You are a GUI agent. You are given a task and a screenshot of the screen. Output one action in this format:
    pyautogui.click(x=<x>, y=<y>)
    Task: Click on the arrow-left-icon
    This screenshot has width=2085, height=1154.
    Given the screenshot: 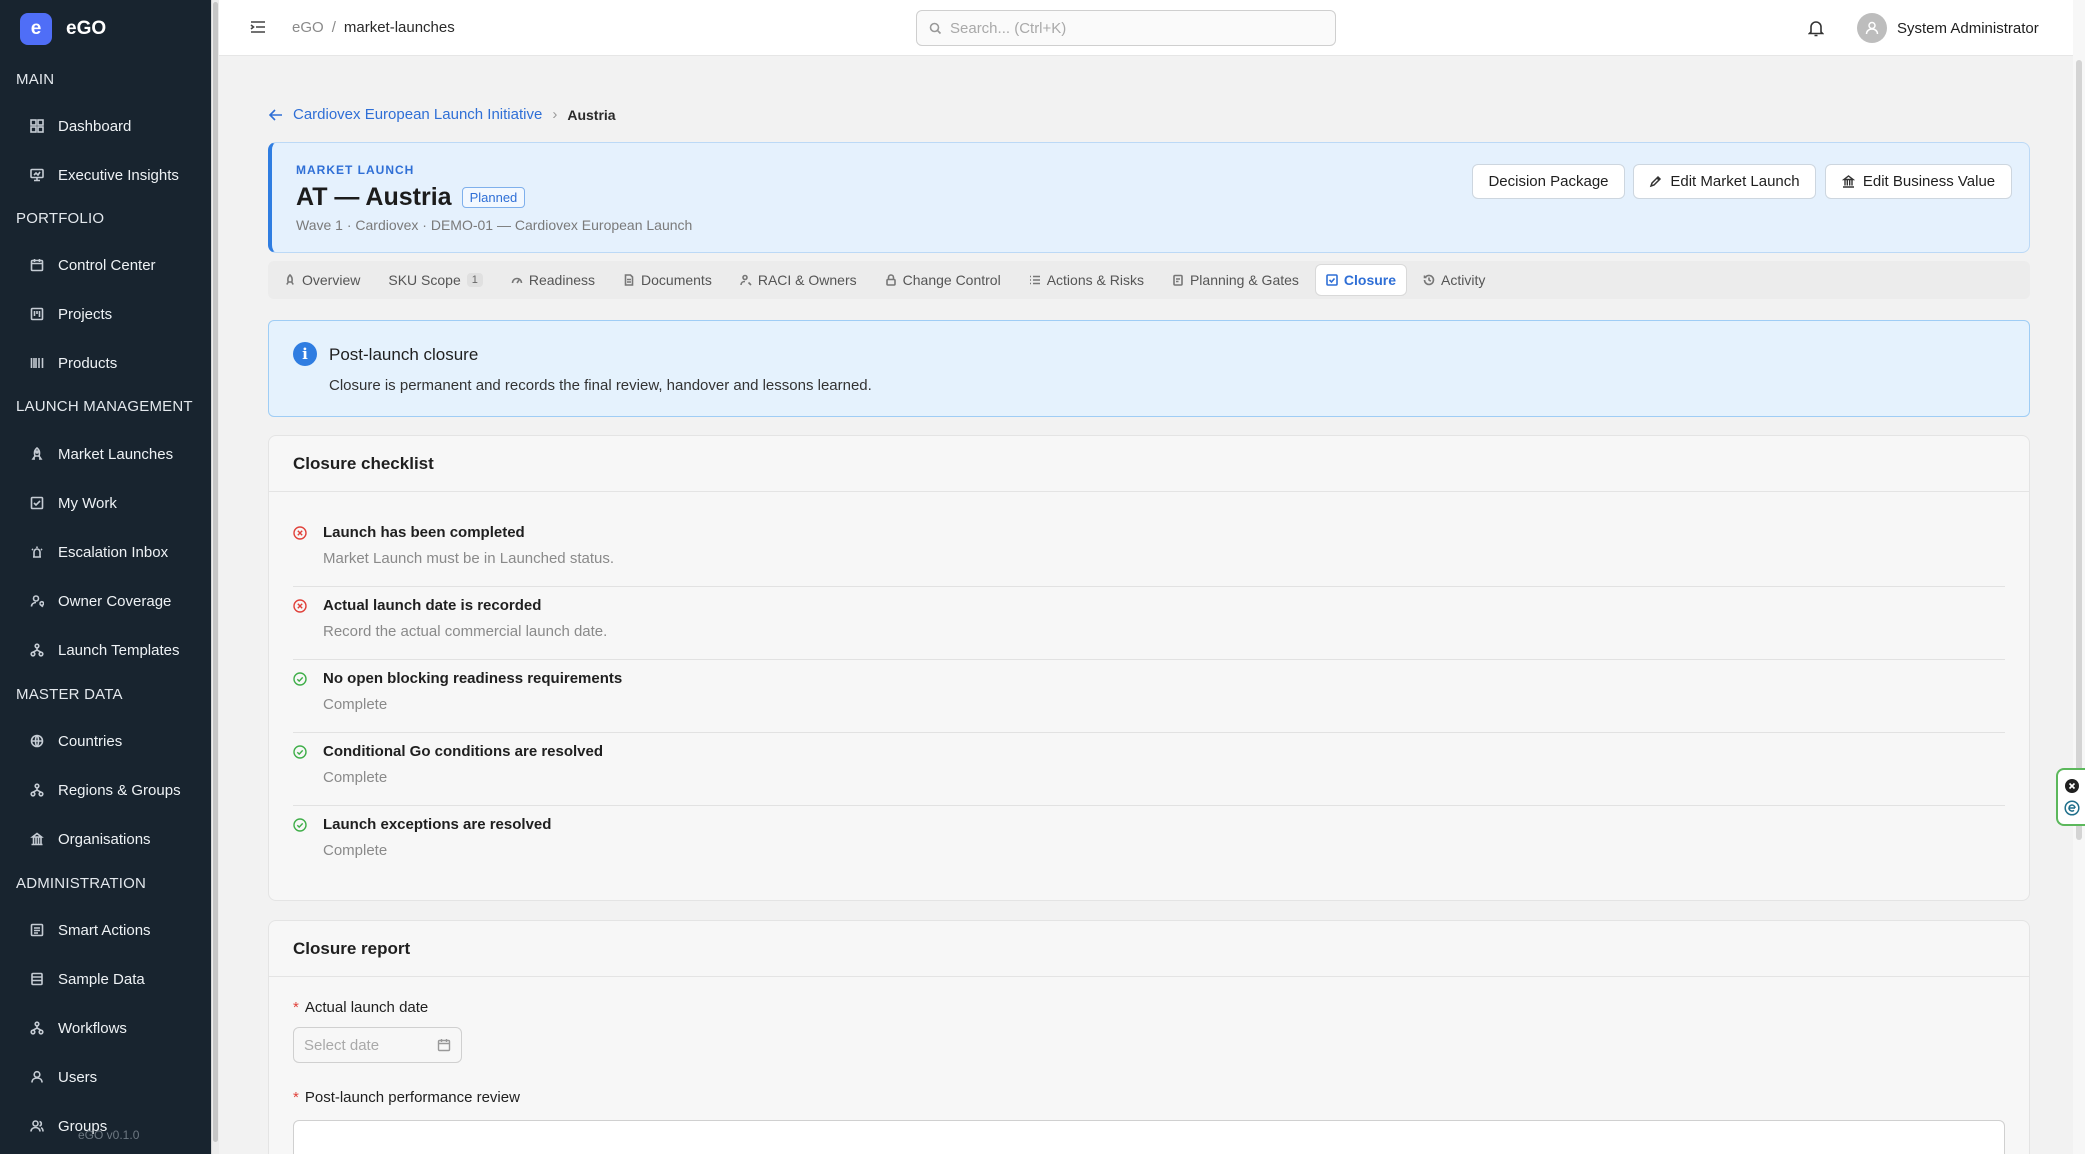 What is the action you would take?
    pyautogui.click(x=276, y=114)
    